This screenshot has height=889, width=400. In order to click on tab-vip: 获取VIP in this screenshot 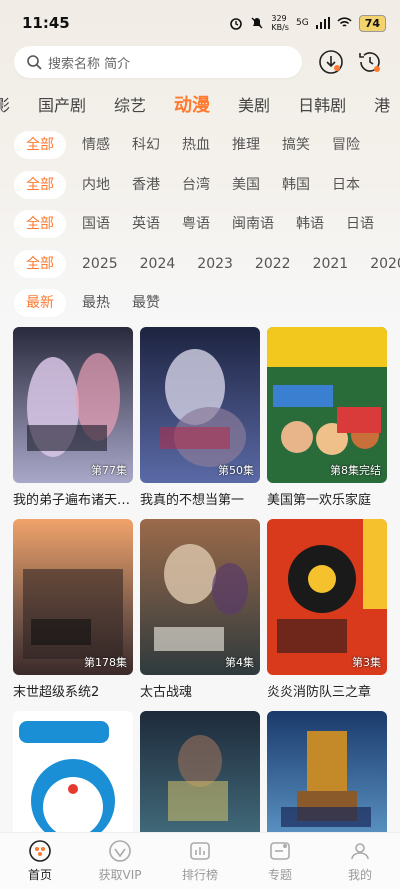, I will do `click(120, 861)`.